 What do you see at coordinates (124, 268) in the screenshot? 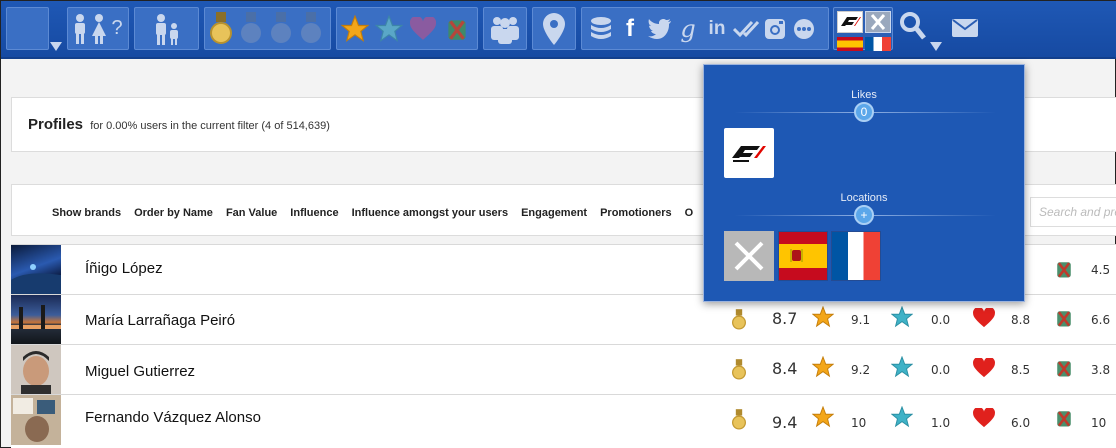
I see `profile-name: Íñigo López` at bounding box center [124, 268].